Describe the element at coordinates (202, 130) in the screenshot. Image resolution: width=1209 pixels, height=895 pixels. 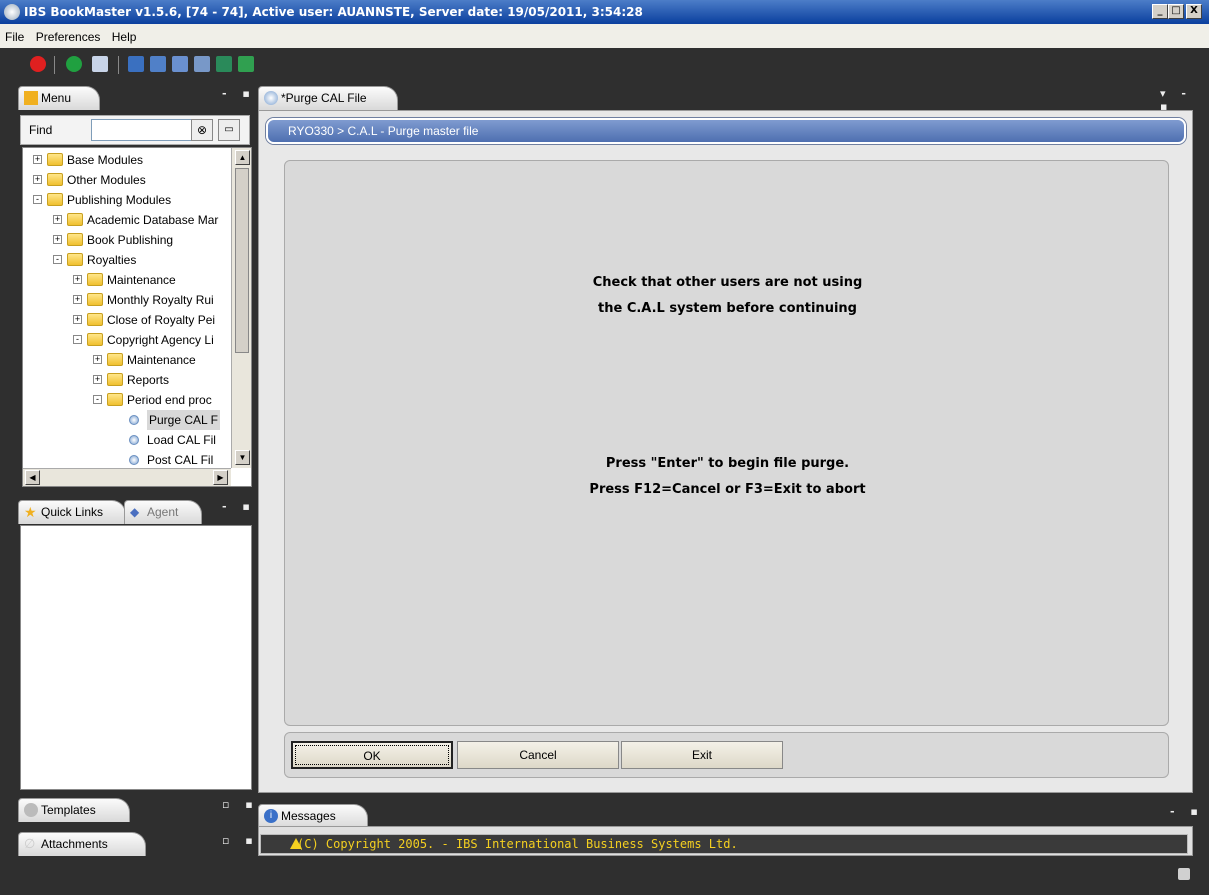
I see `binoculars-icon: ⊗` at that location.